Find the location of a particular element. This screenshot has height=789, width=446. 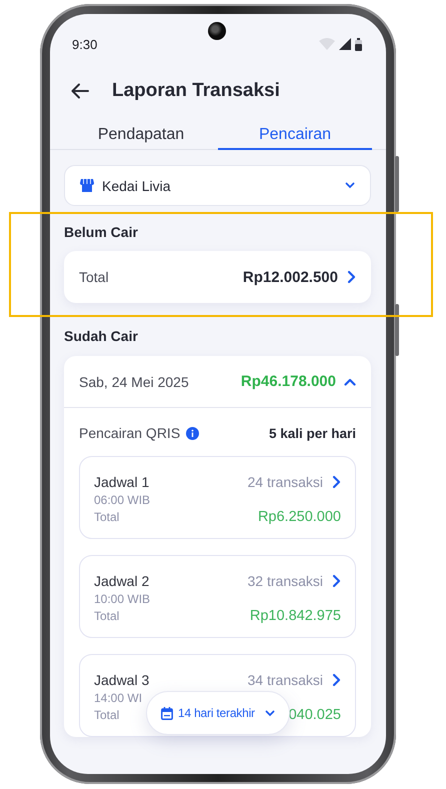

schedule-name: Jadwal 3 is located at coordinates (122, 680).